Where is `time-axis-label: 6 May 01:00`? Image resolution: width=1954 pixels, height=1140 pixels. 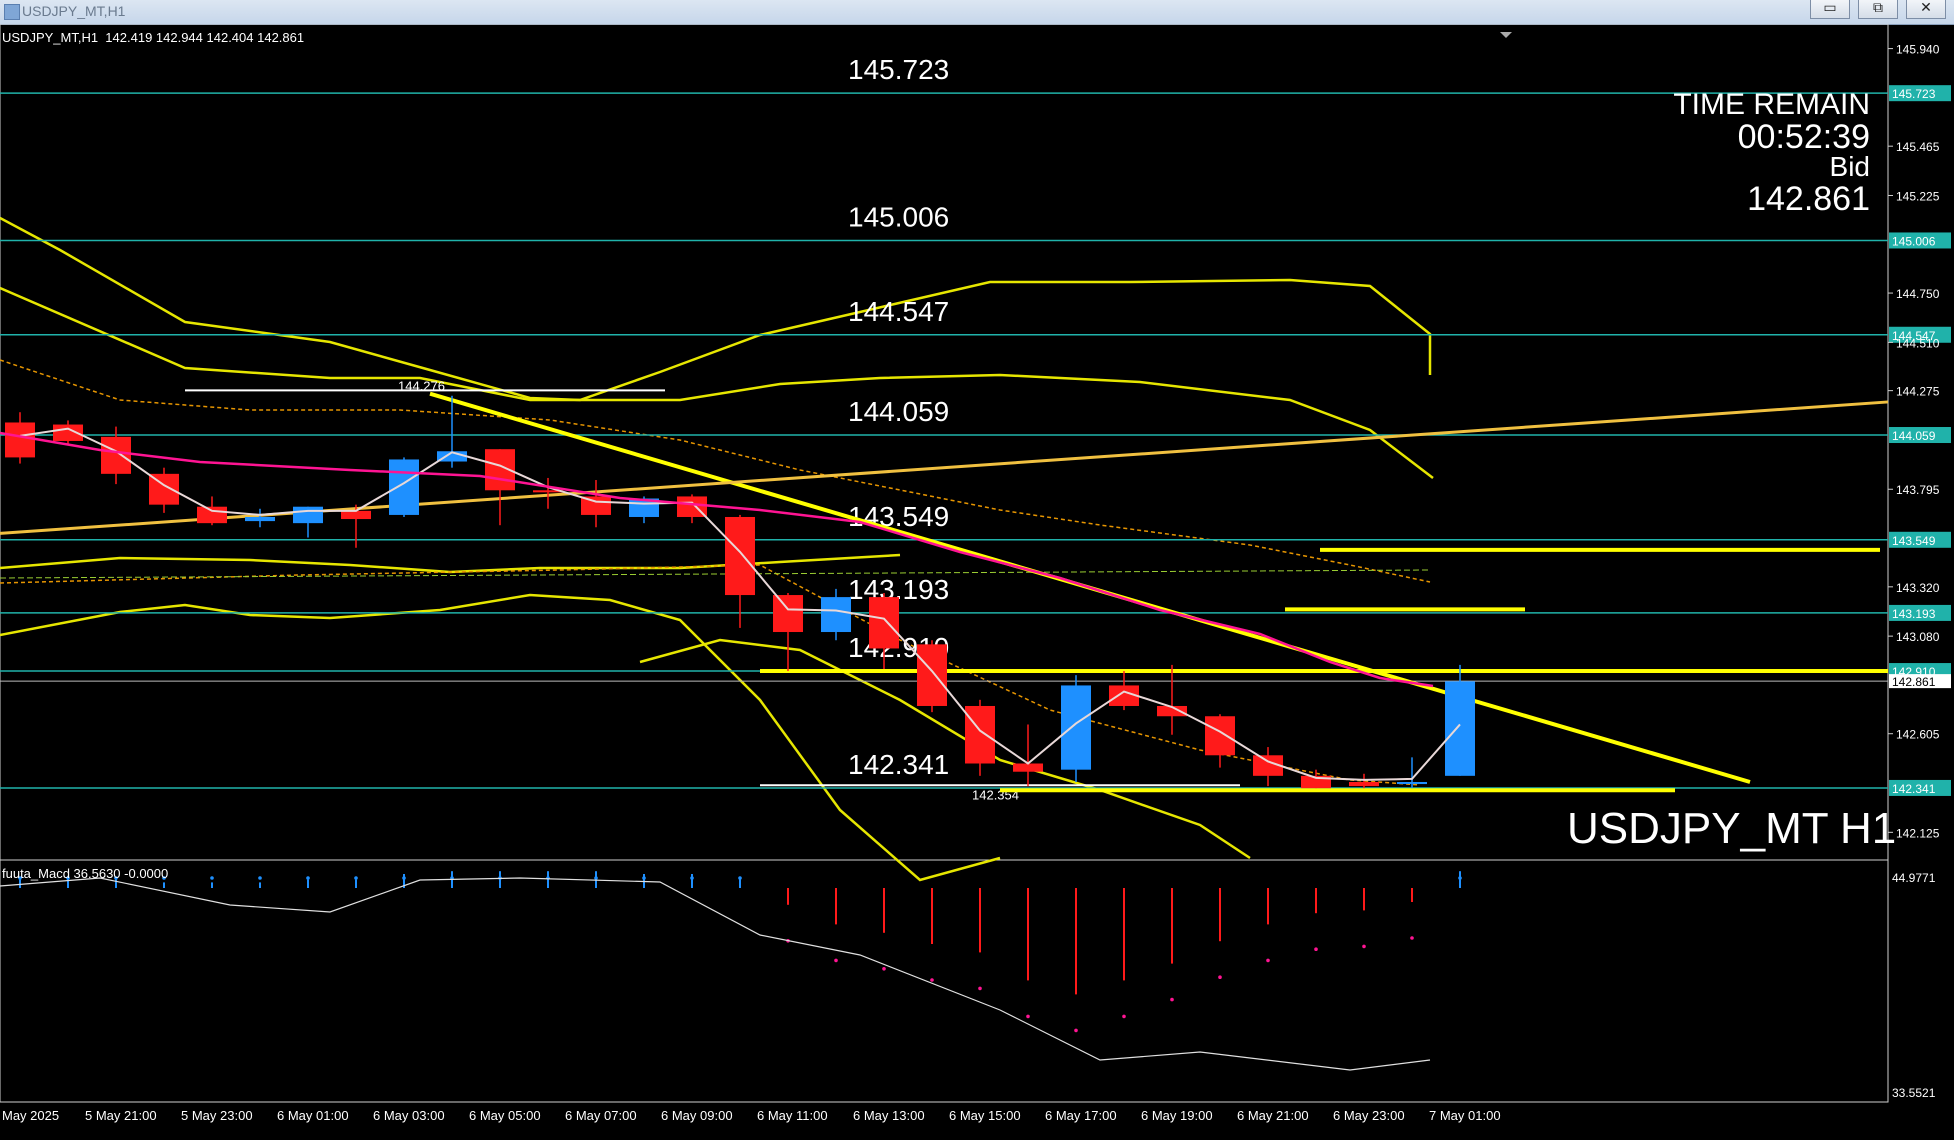
time-axis-label: 6 May 01:00 is located at coordinates (313, 1115).